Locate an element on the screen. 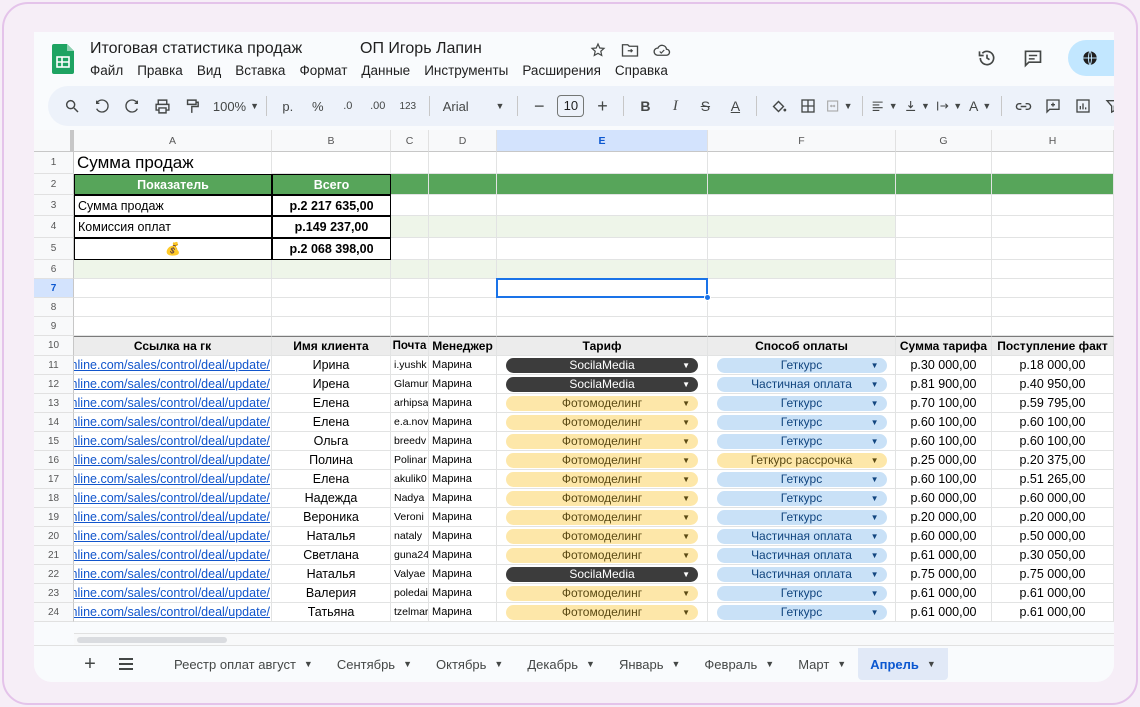  client-email: Polinar is located at coordinates (410, 460).